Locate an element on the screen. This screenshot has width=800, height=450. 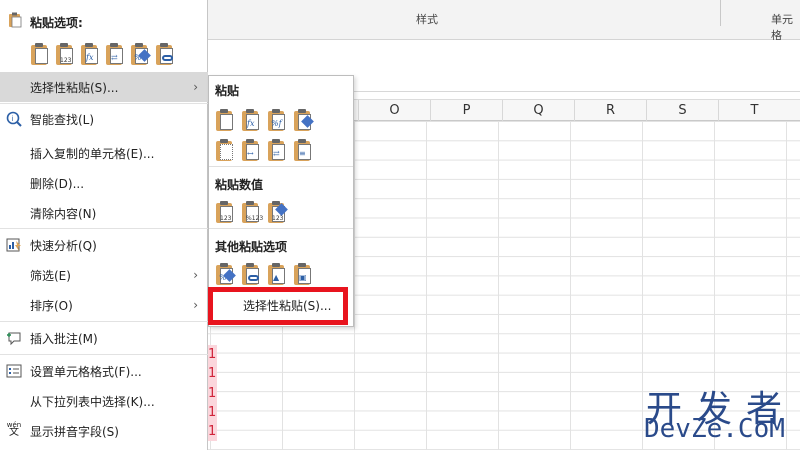
paste-icons-row-2: ↔ ⇄ ≡ is located at coordinates (264, 150).